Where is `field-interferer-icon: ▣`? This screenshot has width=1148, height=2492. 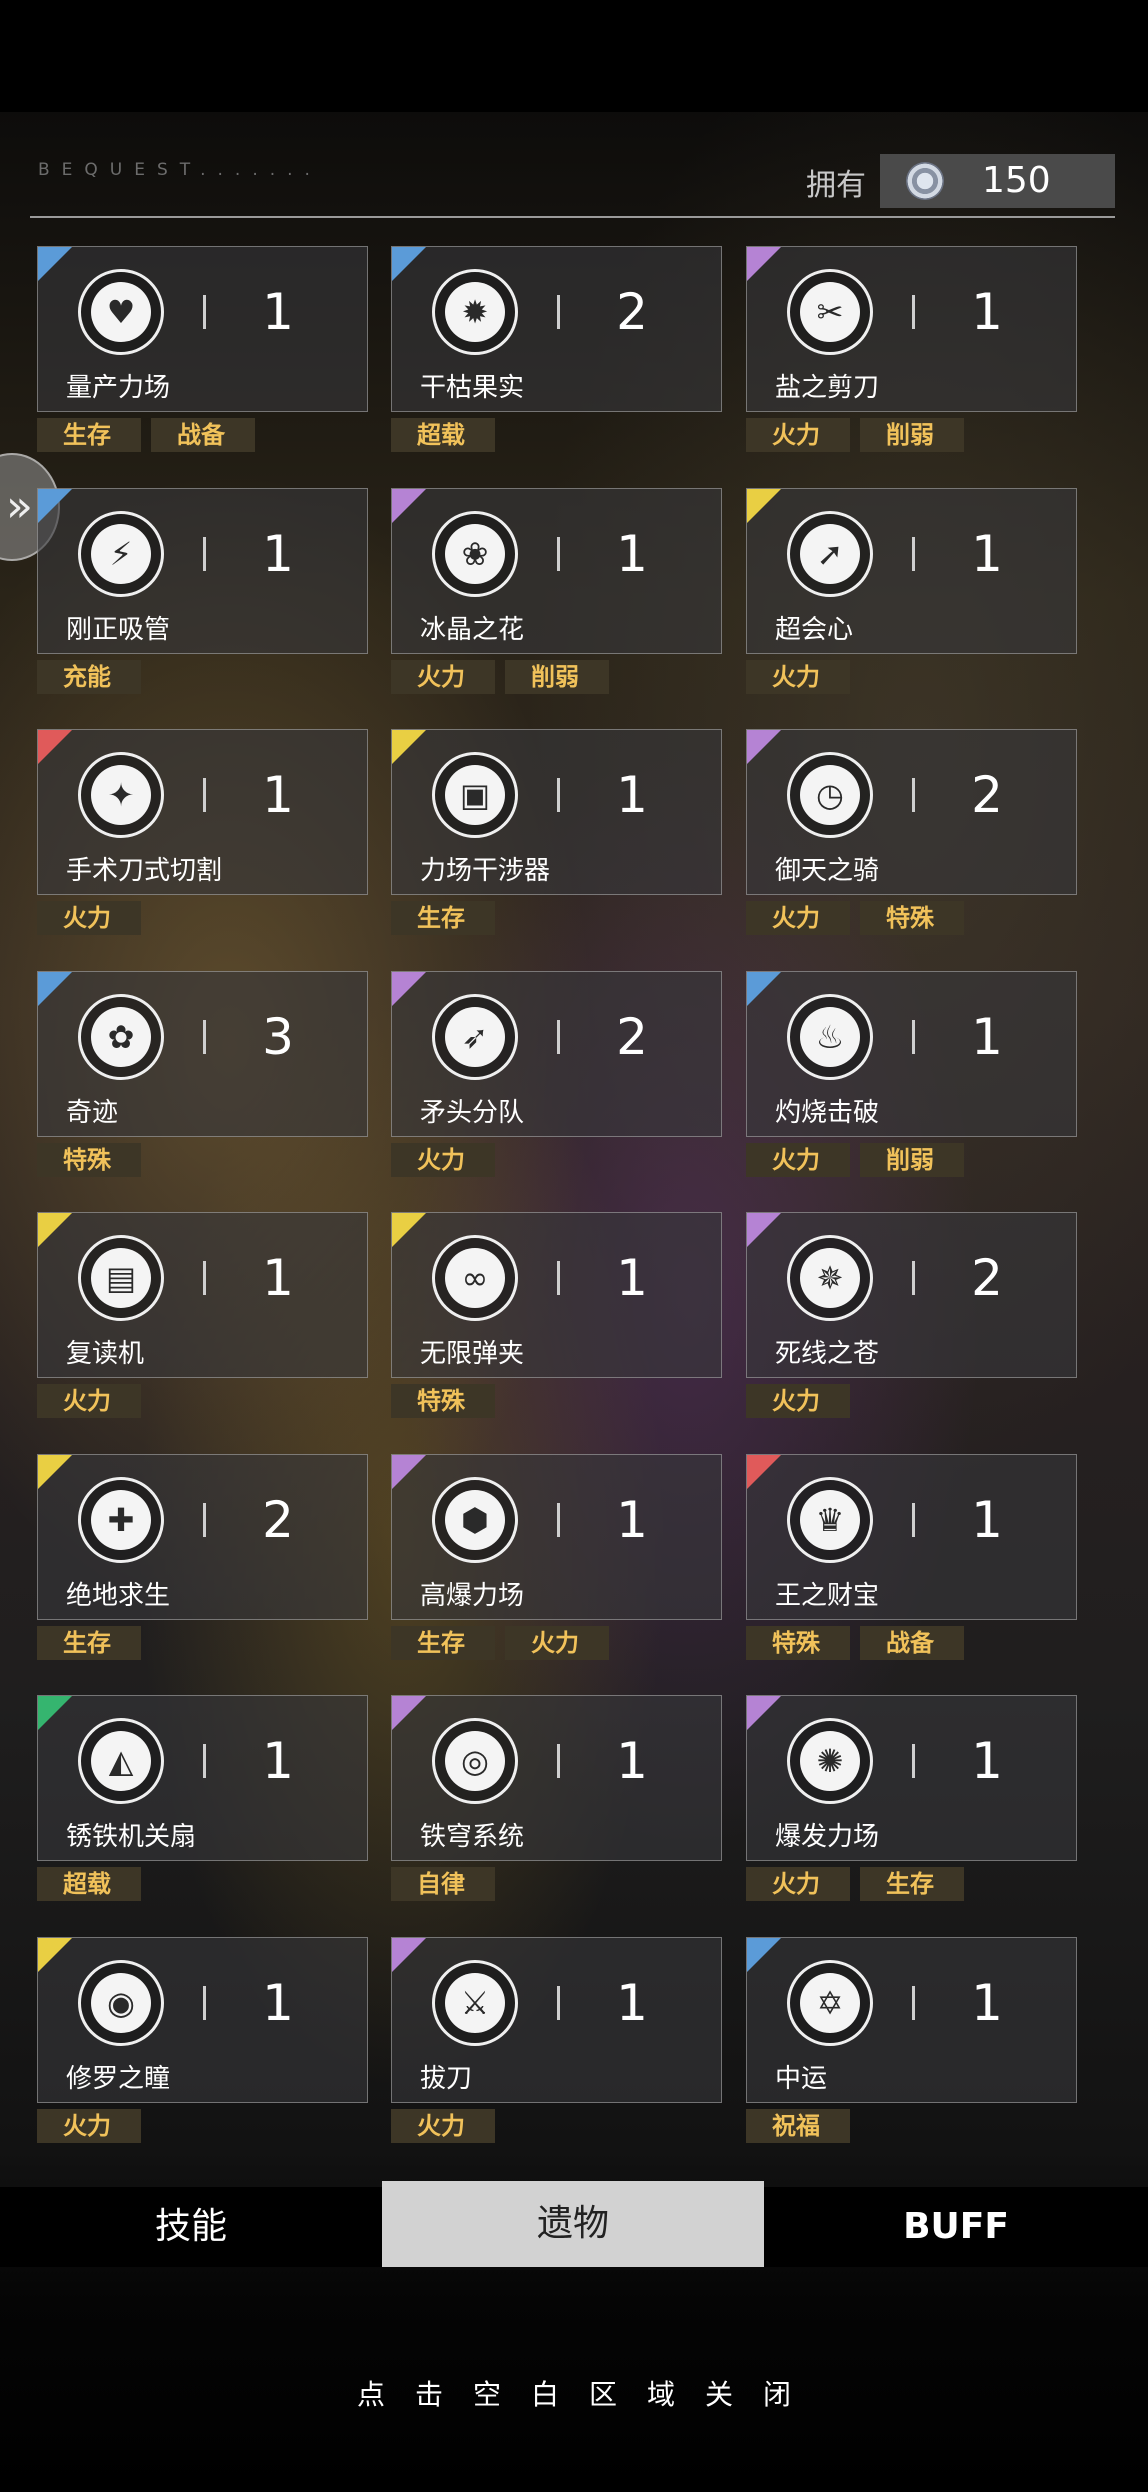
field-interferer-icon: ▣ is located at coordinates (475, 795).